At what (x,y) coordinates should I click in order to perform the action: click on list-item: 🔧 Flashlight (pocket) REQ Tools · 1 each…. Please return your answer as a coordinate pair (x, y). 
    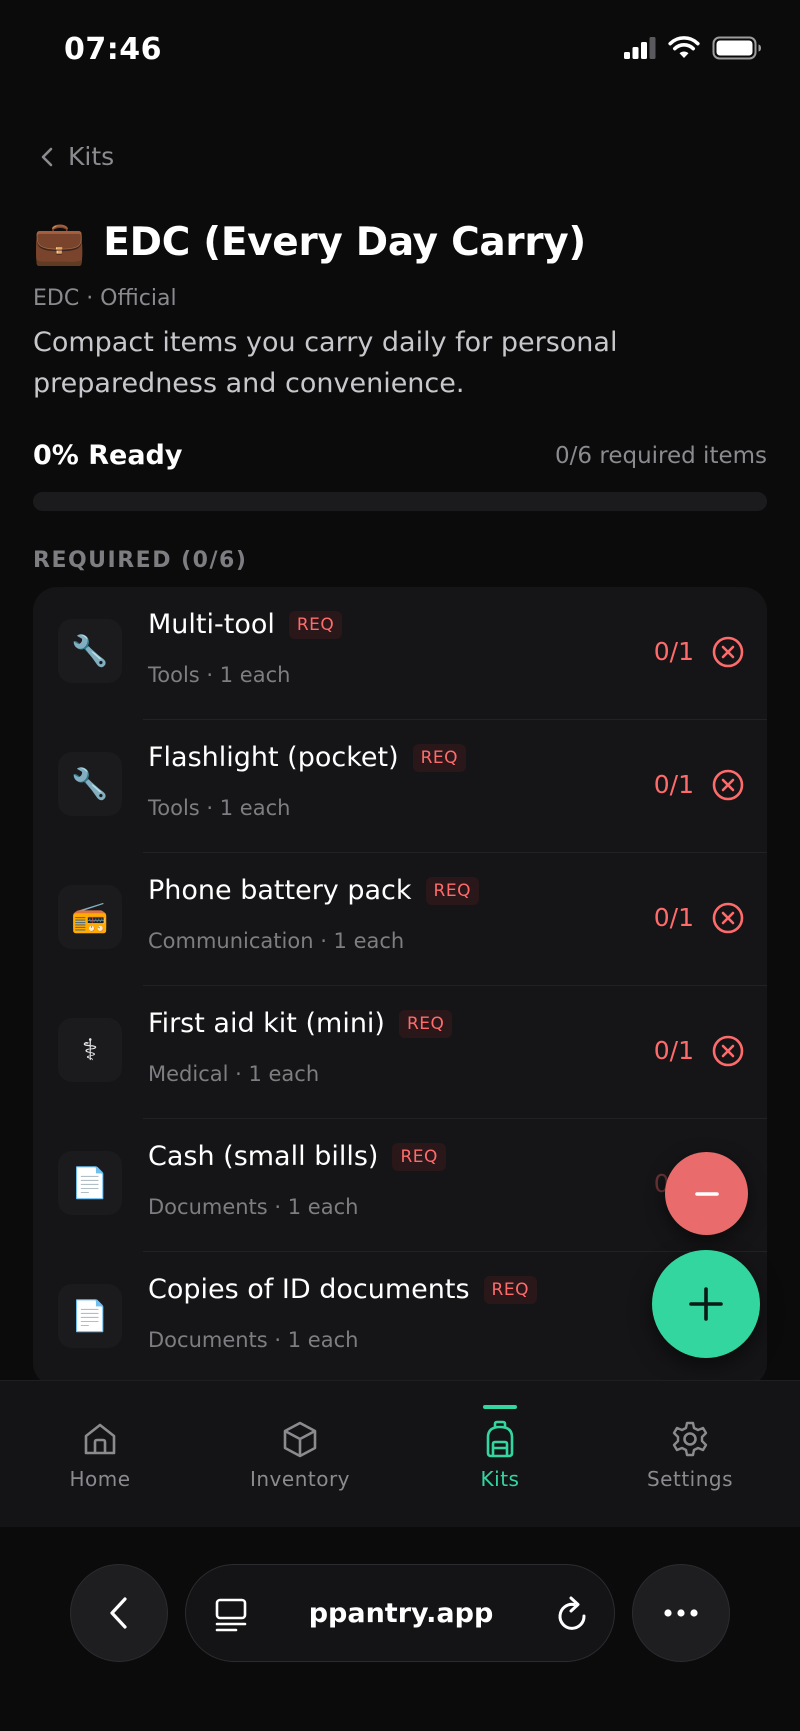
    Looking at the image, I should click on (400, 786).